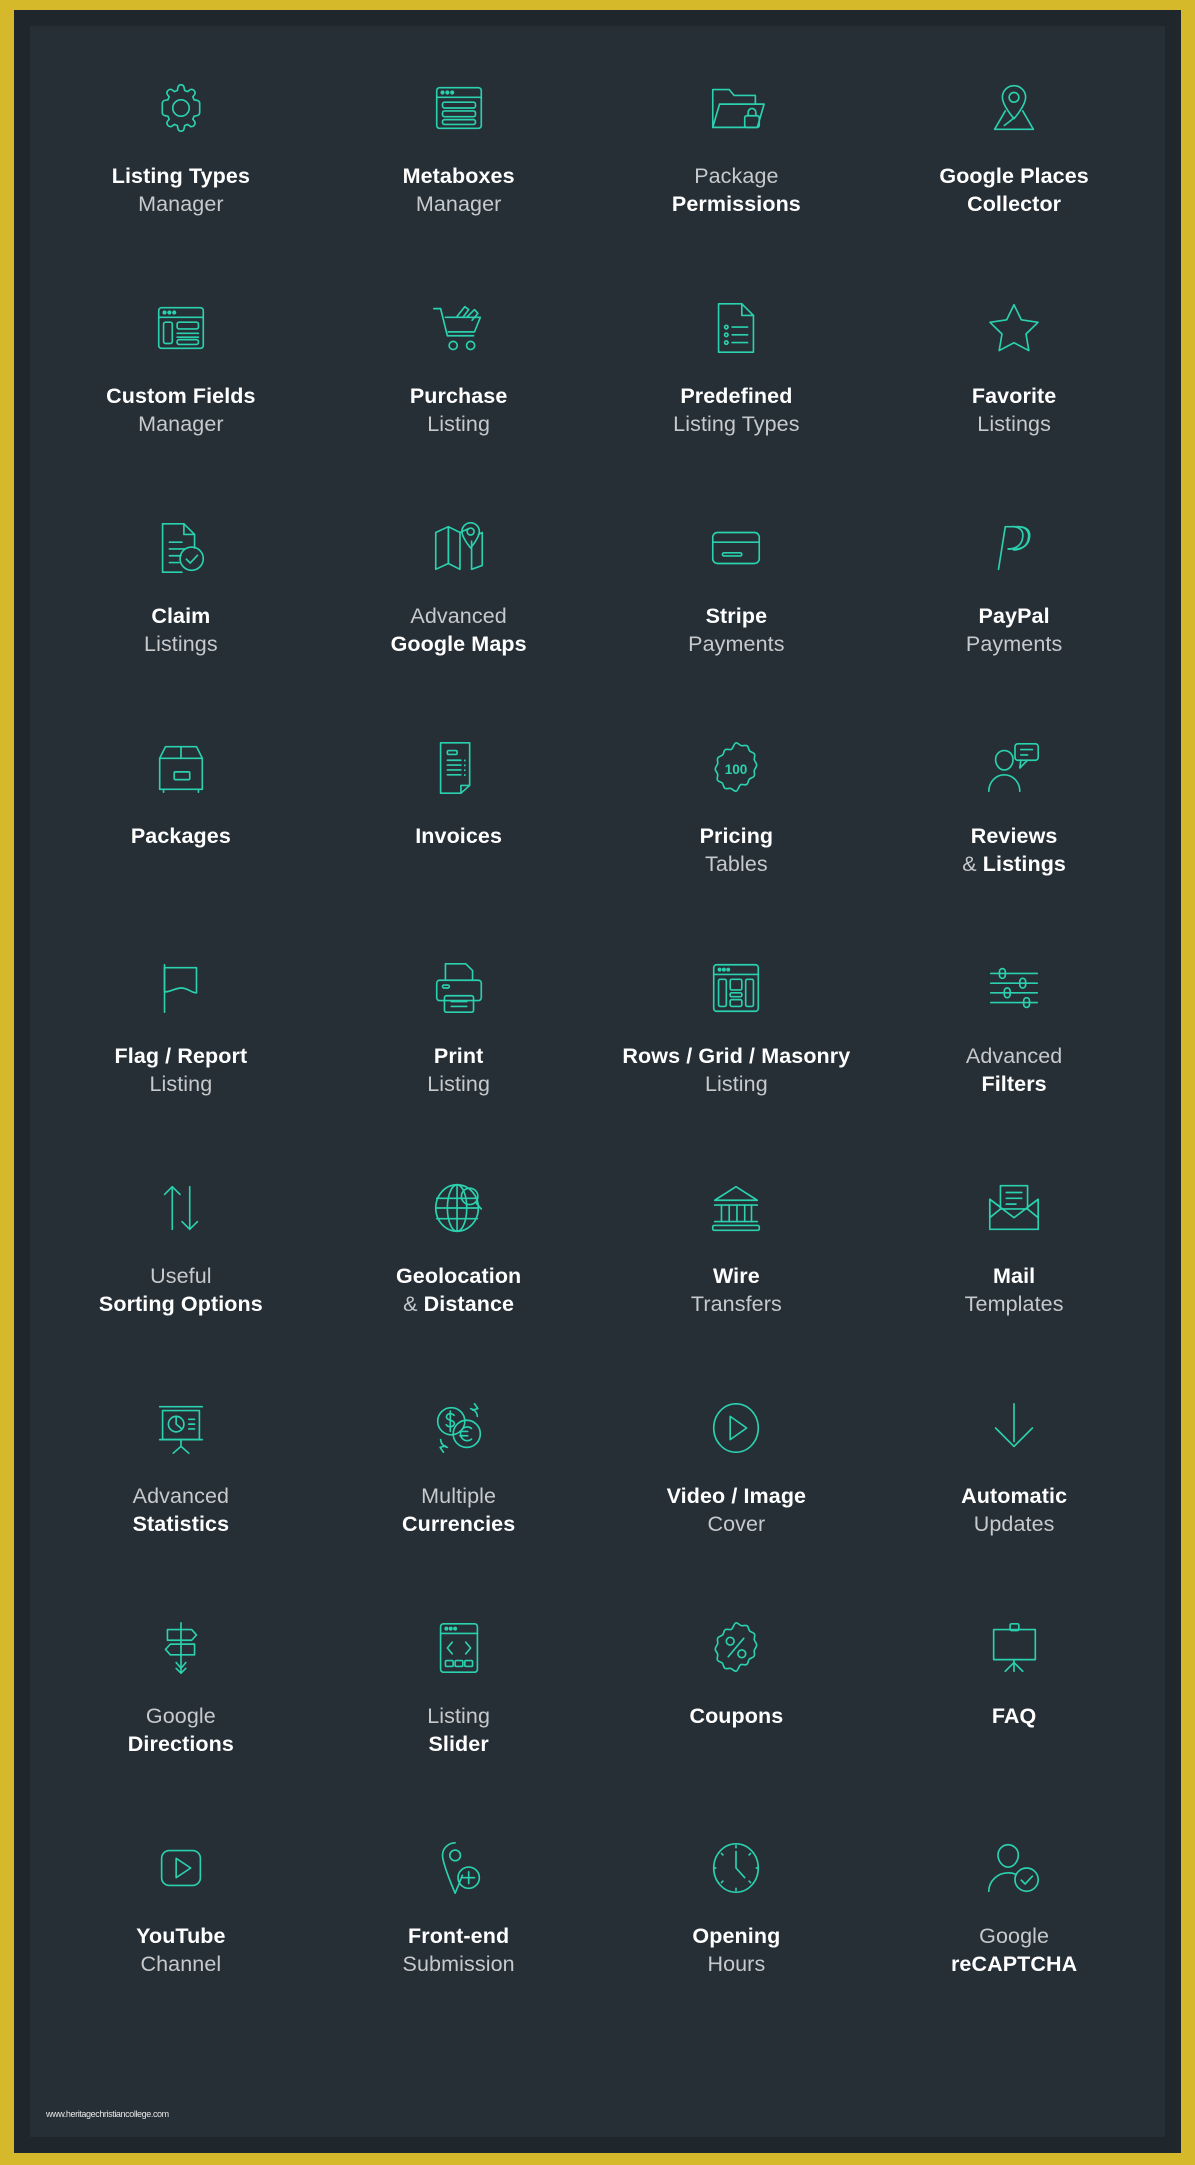 The width and height of the screenshot is (1195, 2165). What do you see at coordinates (736, 1070) in the screenshot?
I see `feature-label: Rows / Grid / Masonry Listing` at bounding box center [736, 1070].